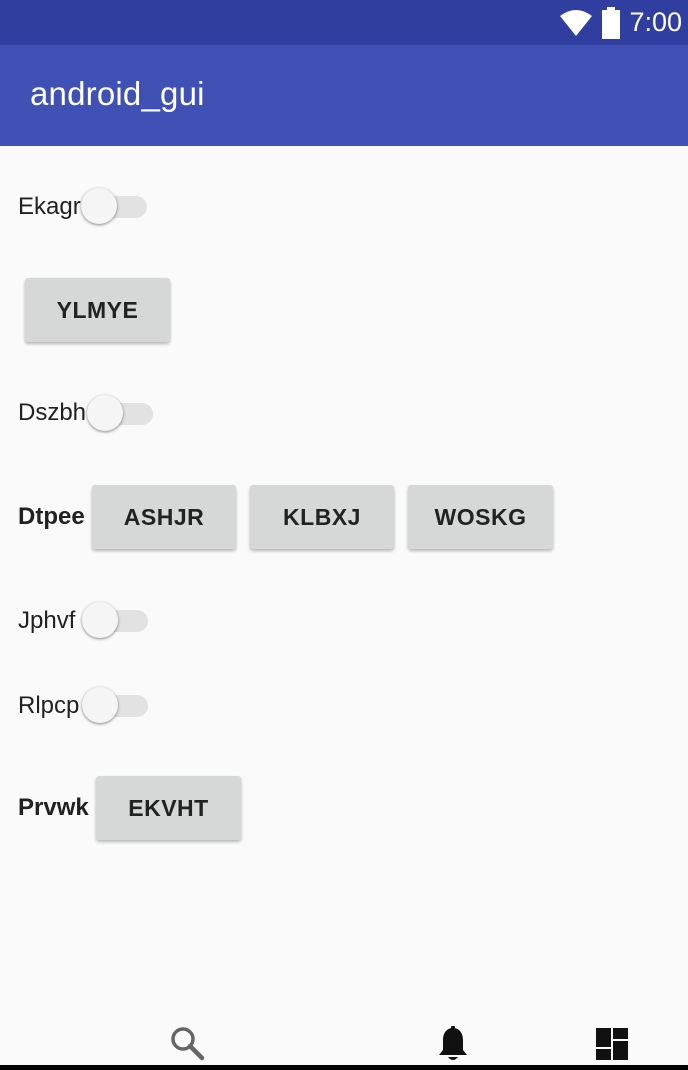  I want to click on status-icons: 7:00, so click(620, 22).